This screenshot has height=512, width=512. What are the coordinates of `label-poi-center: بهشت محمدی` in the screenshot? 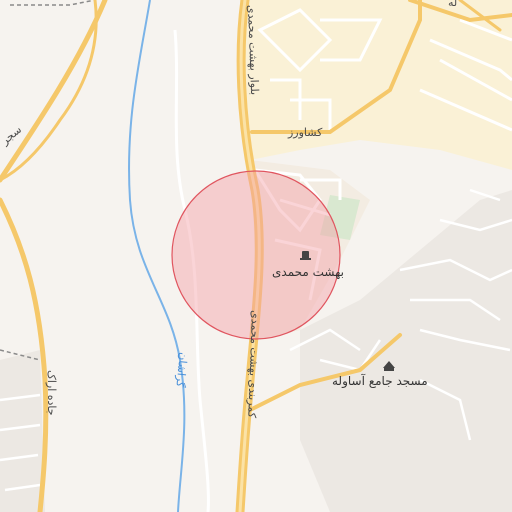 It's located at (308, 272).